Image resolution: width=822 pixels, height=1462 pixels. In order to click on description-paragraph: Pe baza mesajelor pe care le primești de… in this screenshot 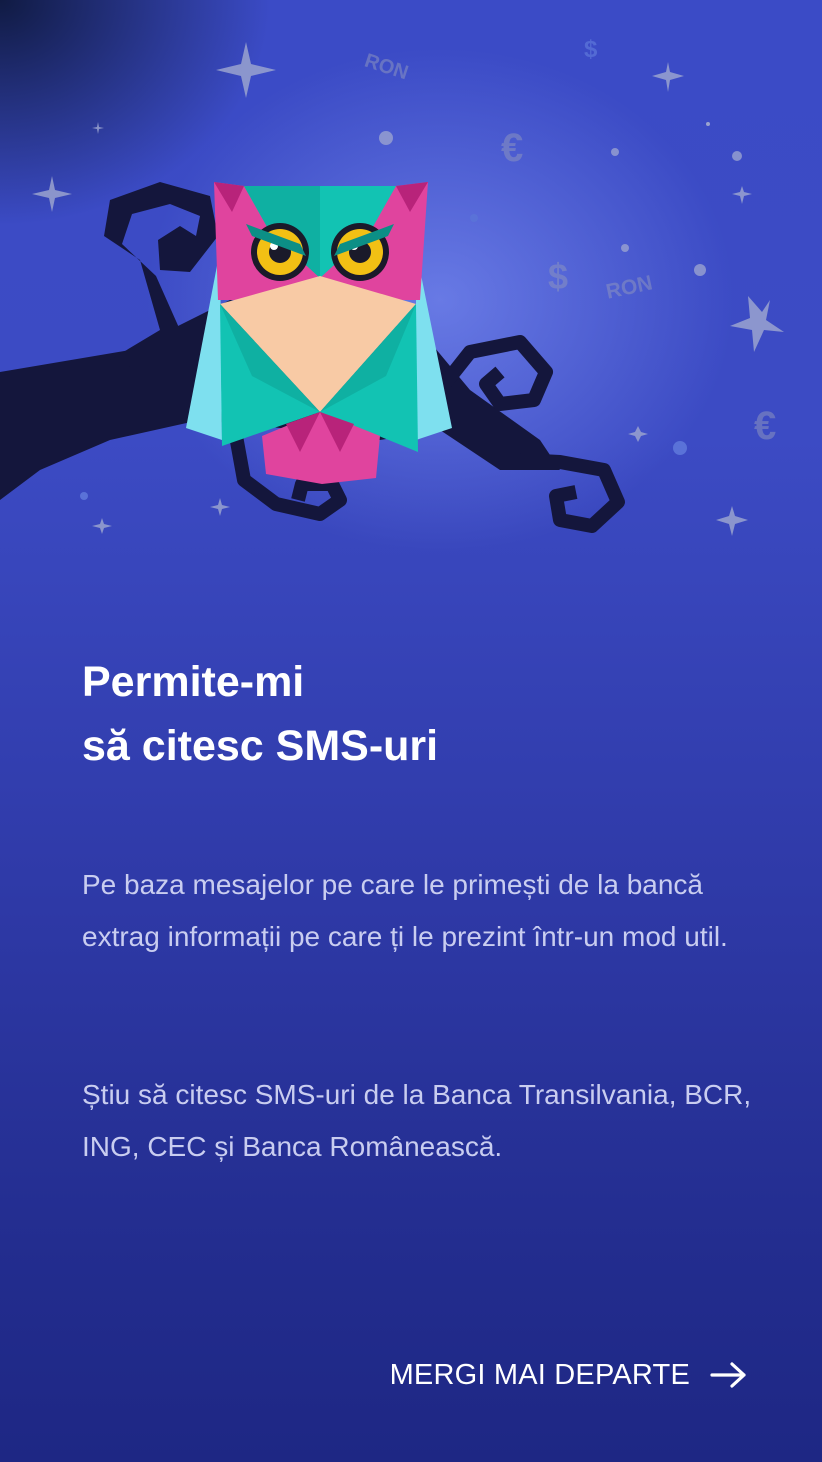, I will do `click(405, 910)`.